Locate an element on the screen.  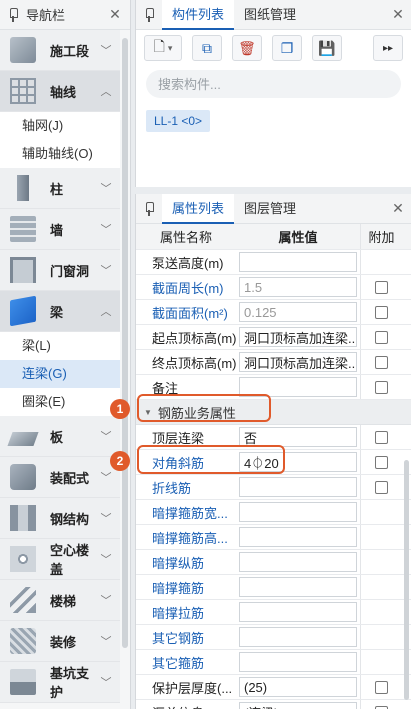
save-component-button: 💾 is located at coordinates (327, 48).